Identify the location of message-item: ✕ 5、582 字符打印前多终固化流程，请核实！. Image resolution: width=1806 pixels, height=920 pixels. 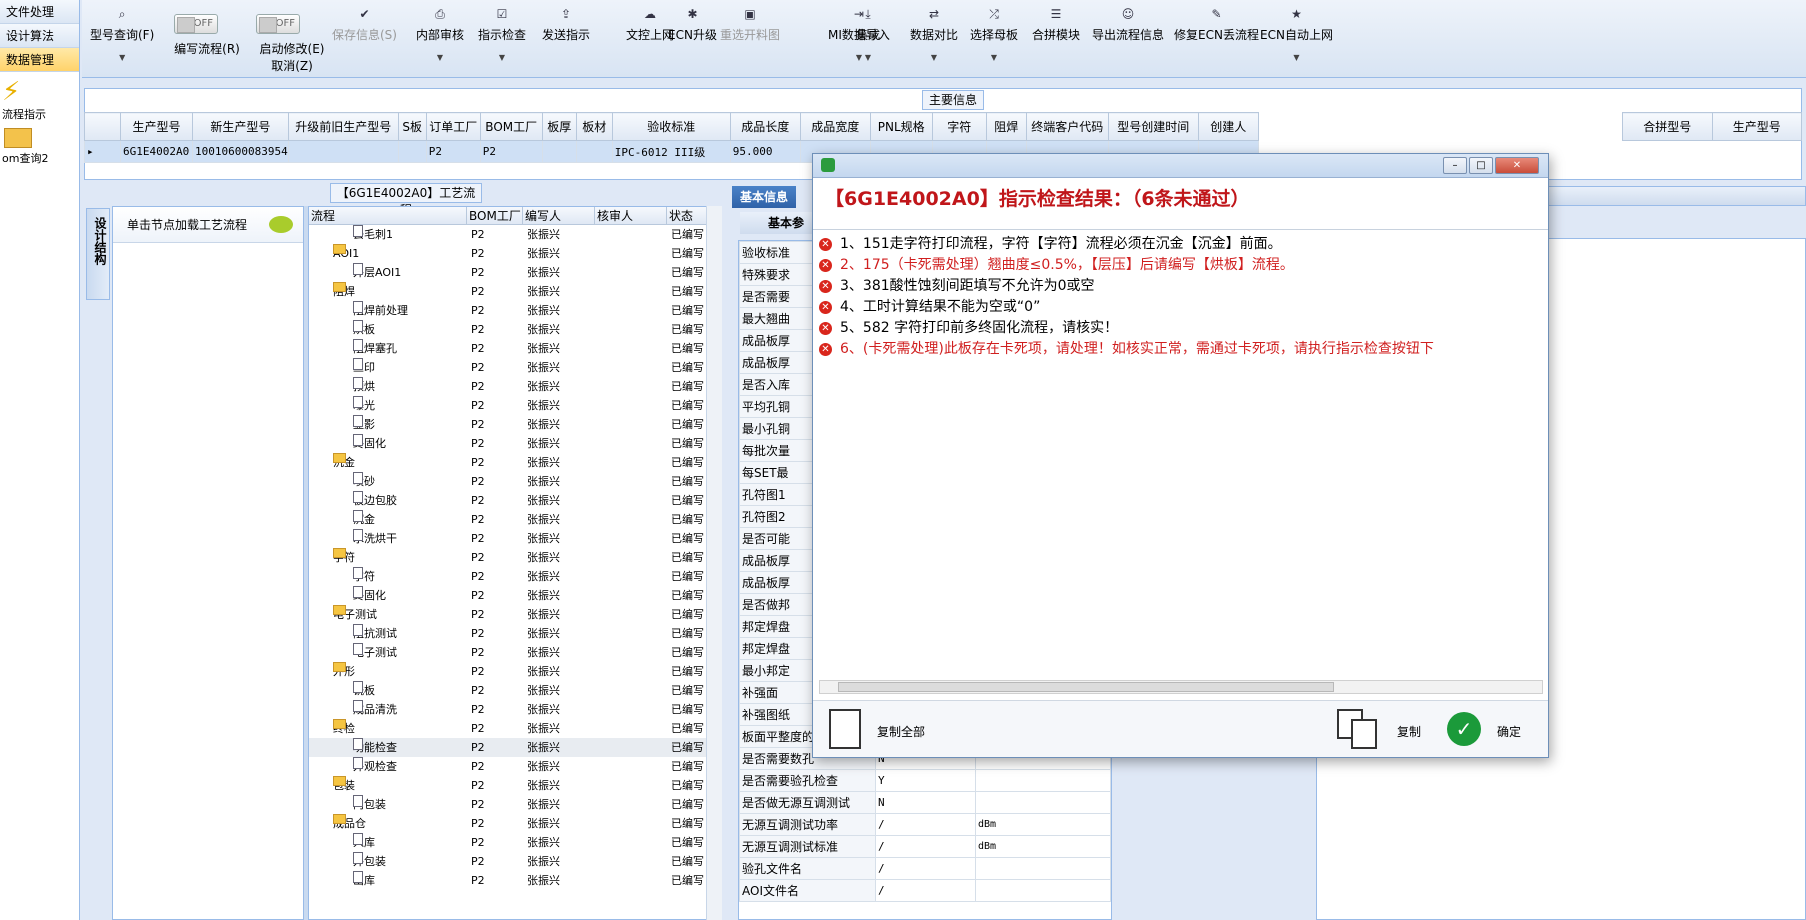
(1180, 328).